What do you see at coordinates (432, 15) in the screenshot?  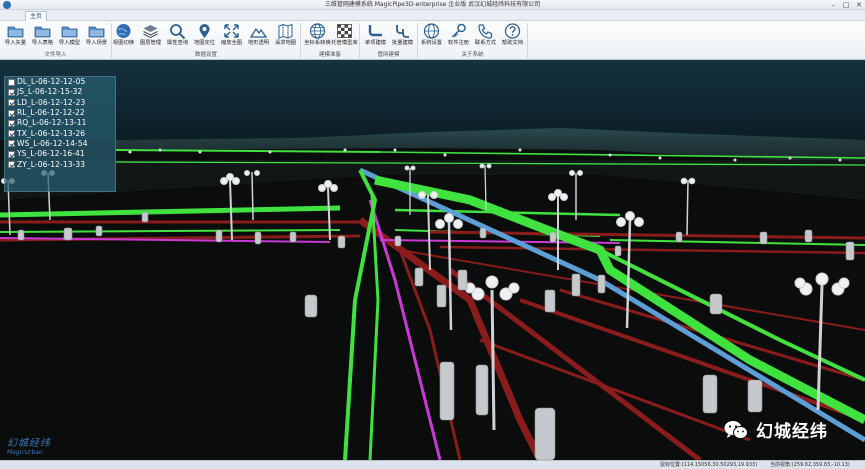 I see `ribbon-tab-row: 主页` at bounding box center [432, 15].